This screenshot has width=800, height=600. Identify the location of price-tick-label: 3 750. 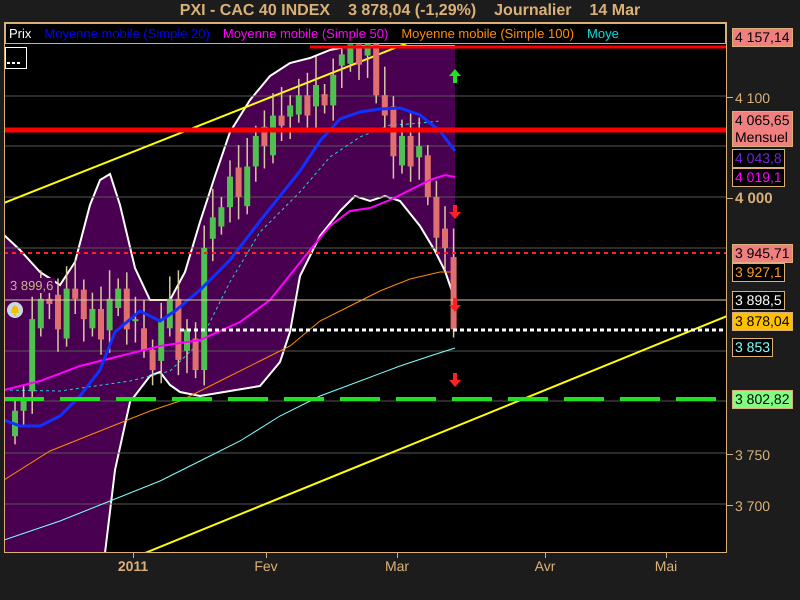
(752, 454).